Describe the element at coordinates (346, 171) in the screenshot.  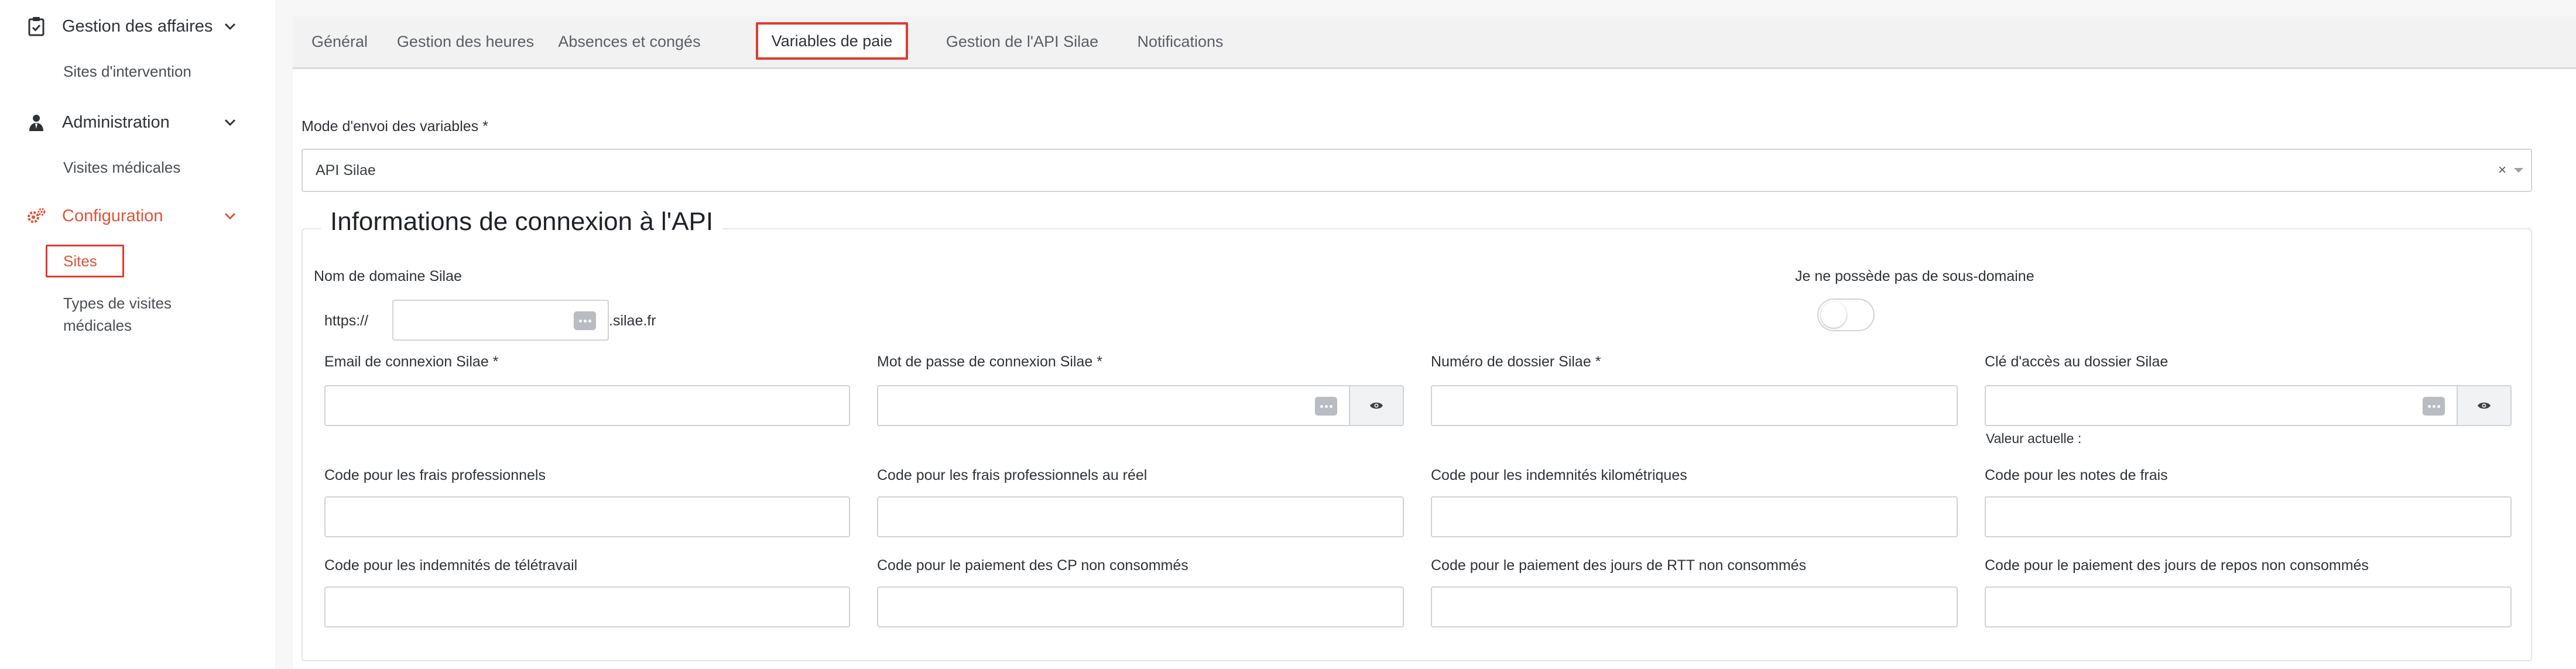
I see `select-value: API Silae` at that location.